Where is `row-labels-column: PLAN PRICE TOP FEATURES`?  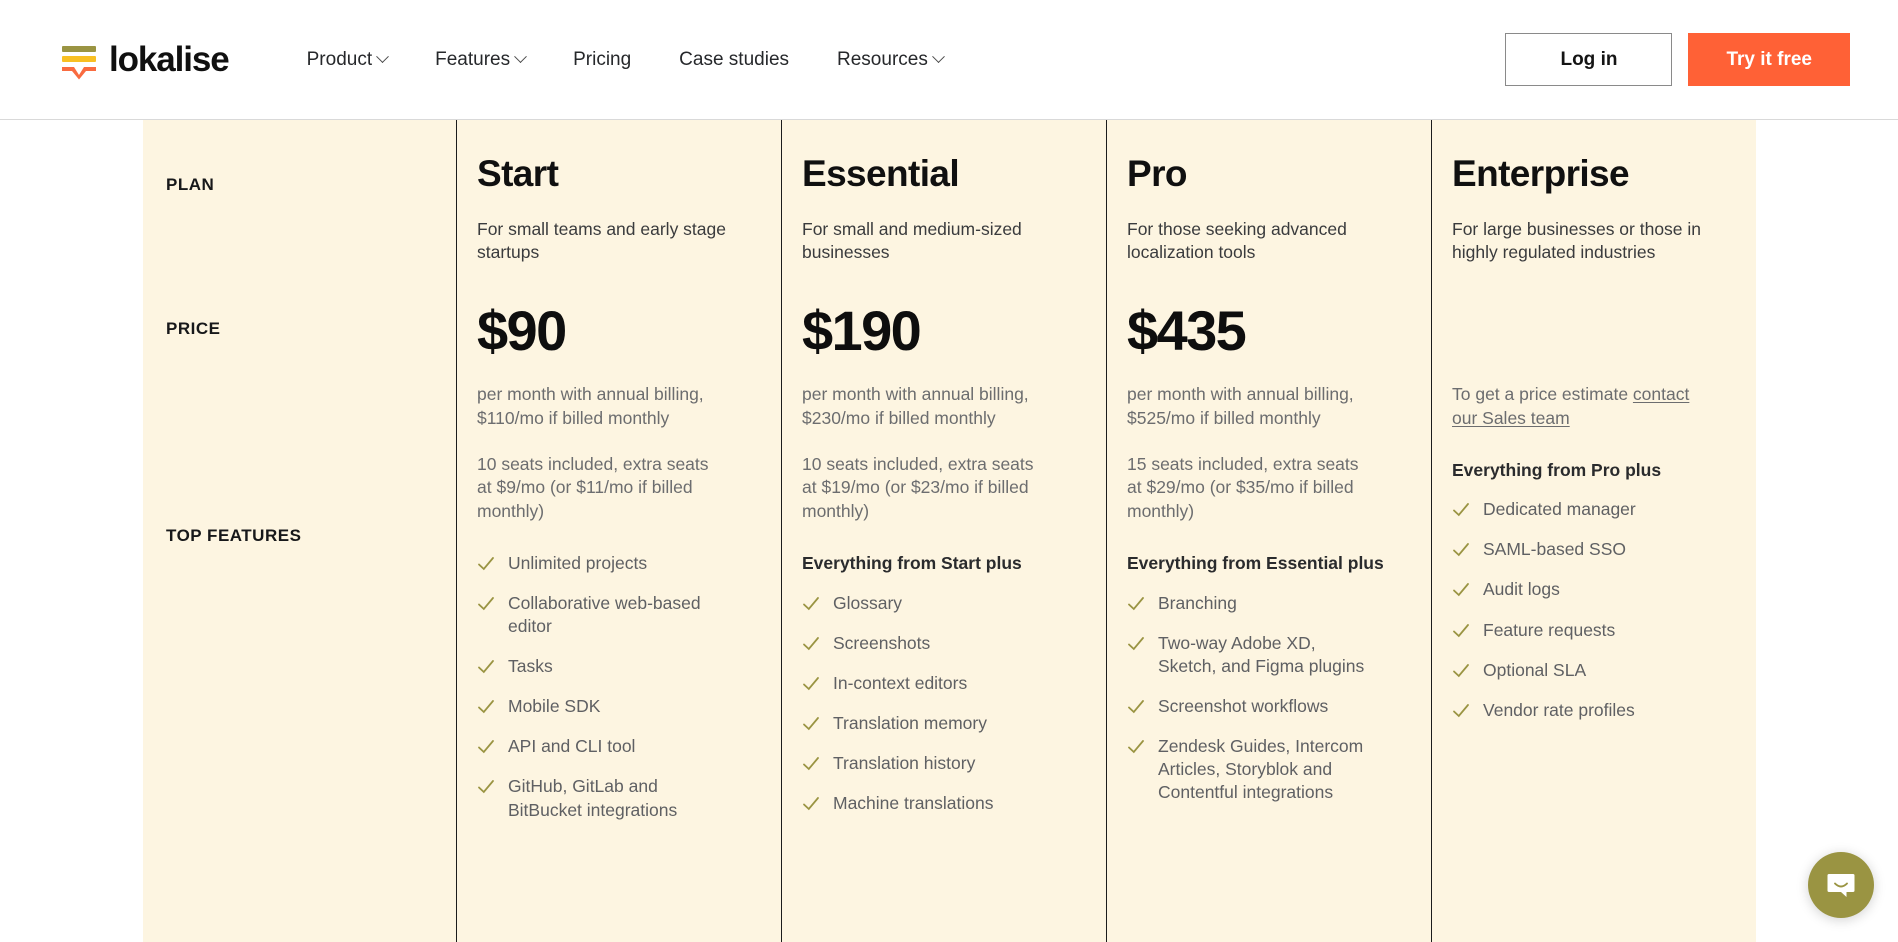 row-labels-column: PLAN PRICE TOP FEATURES is located at coordinates (299, 531).